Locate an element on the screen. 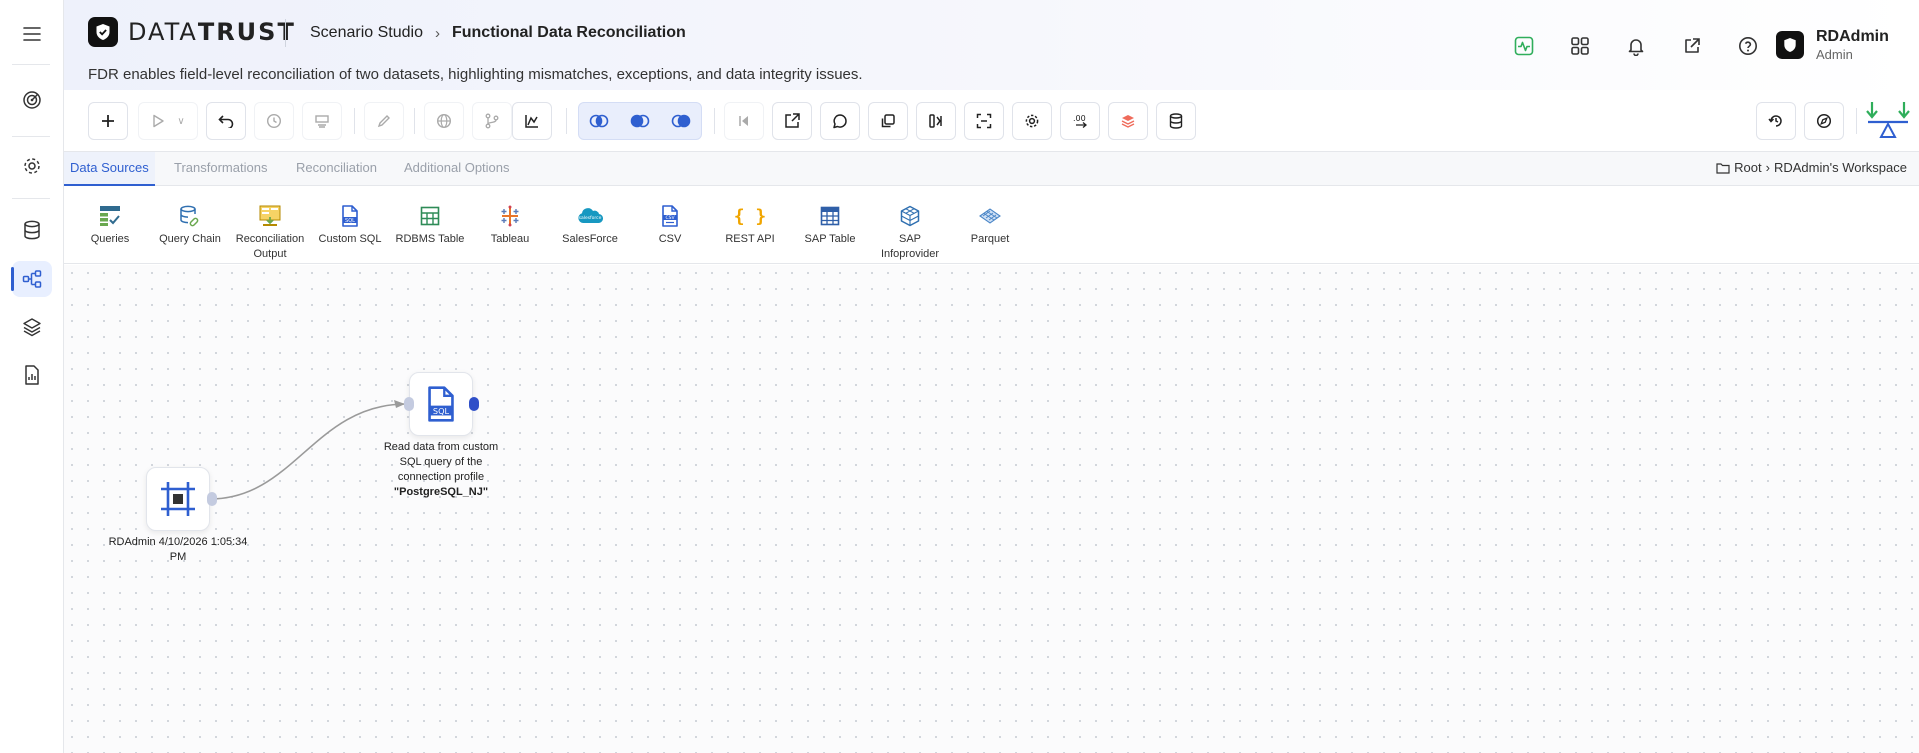  chart-icon is located at coordinates (532, 121).